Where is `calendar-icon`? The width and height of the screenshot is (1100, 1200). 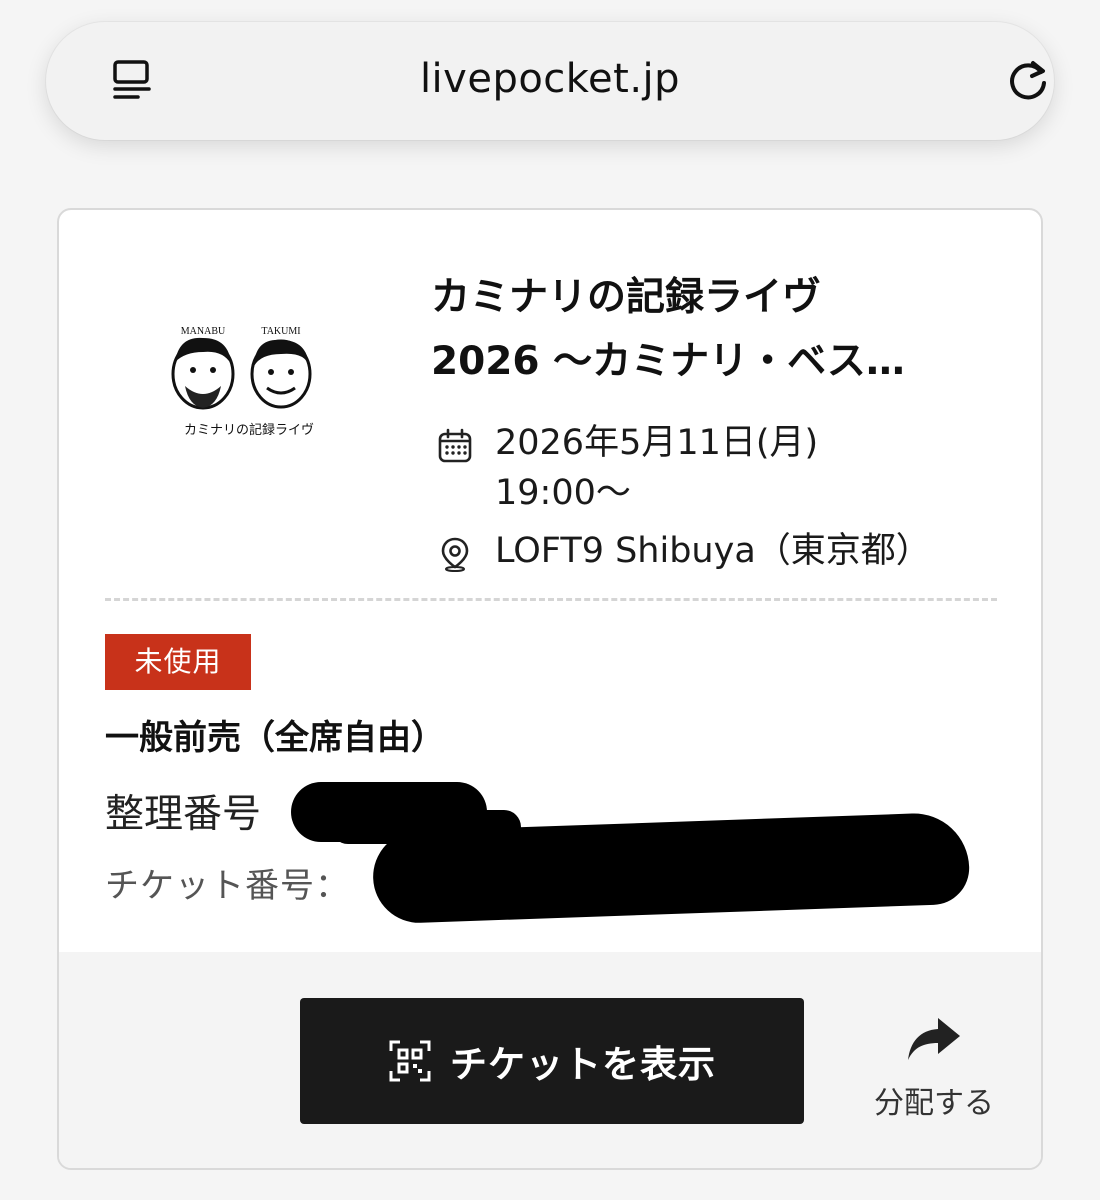
calendar-icon is located at coordinates (455, 446).